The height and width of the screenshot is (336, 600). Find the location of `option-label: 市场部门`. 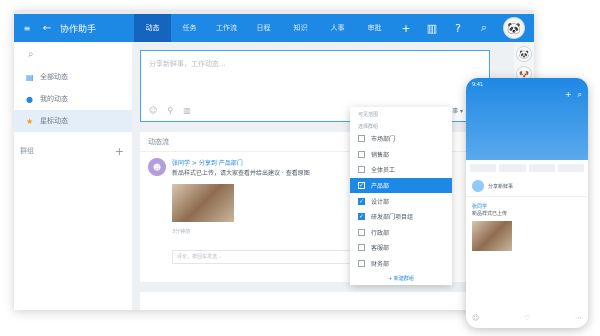

option-label: 市场部门 is located at coordinates (383, 140).